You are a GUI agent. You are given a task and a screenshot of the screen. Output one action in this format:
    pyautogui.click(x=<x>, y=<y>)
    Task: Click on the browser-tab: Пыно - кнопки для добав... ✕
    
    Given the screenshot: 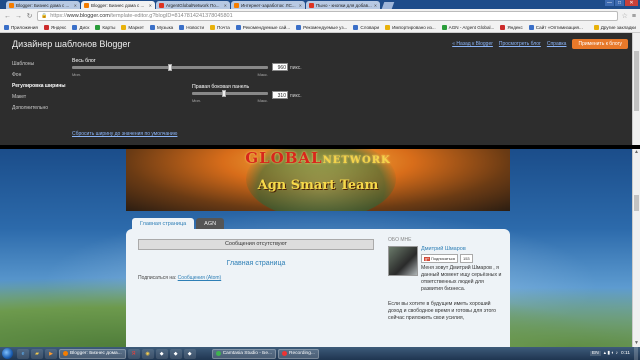 What is the action you would take?
    pyautogui.click(x=343, y=5)
    